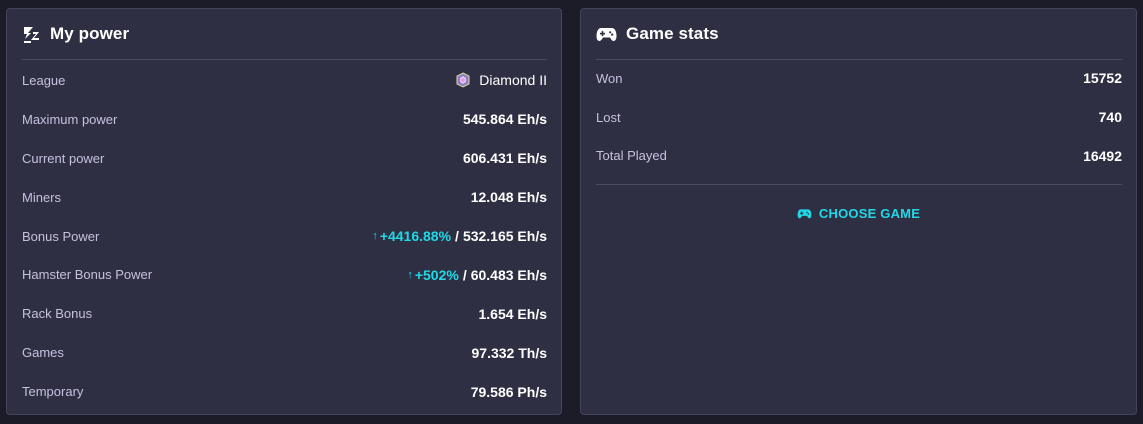 This screenshot has height=424, width=1143. I want to click on game-stats-list: Won 15752 Lost 740 Total Played 16492, so click(859, 118).